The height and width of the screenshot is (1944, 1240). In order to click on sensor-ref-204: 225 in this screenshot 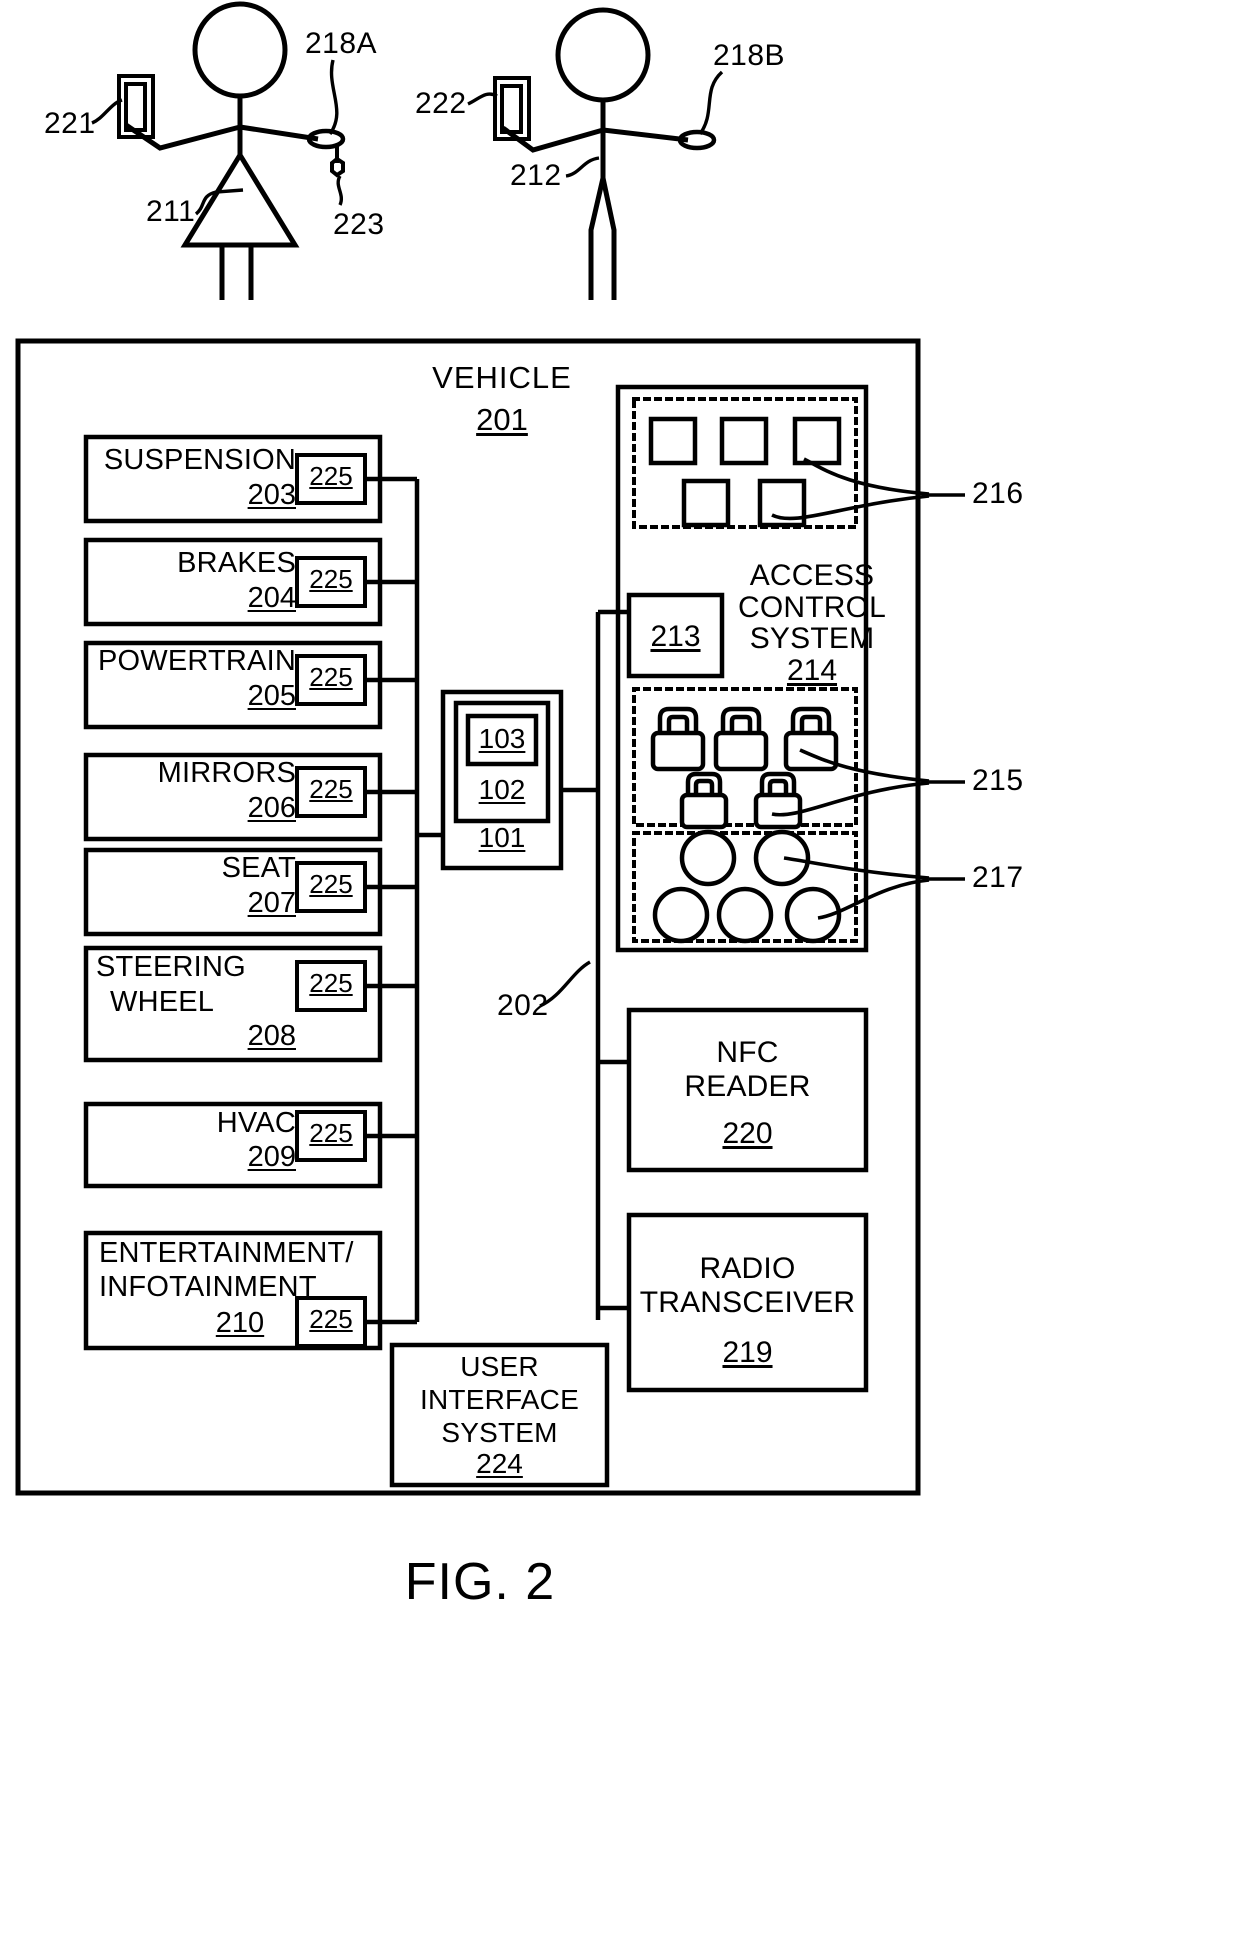, I will do `click(331, 579)`.